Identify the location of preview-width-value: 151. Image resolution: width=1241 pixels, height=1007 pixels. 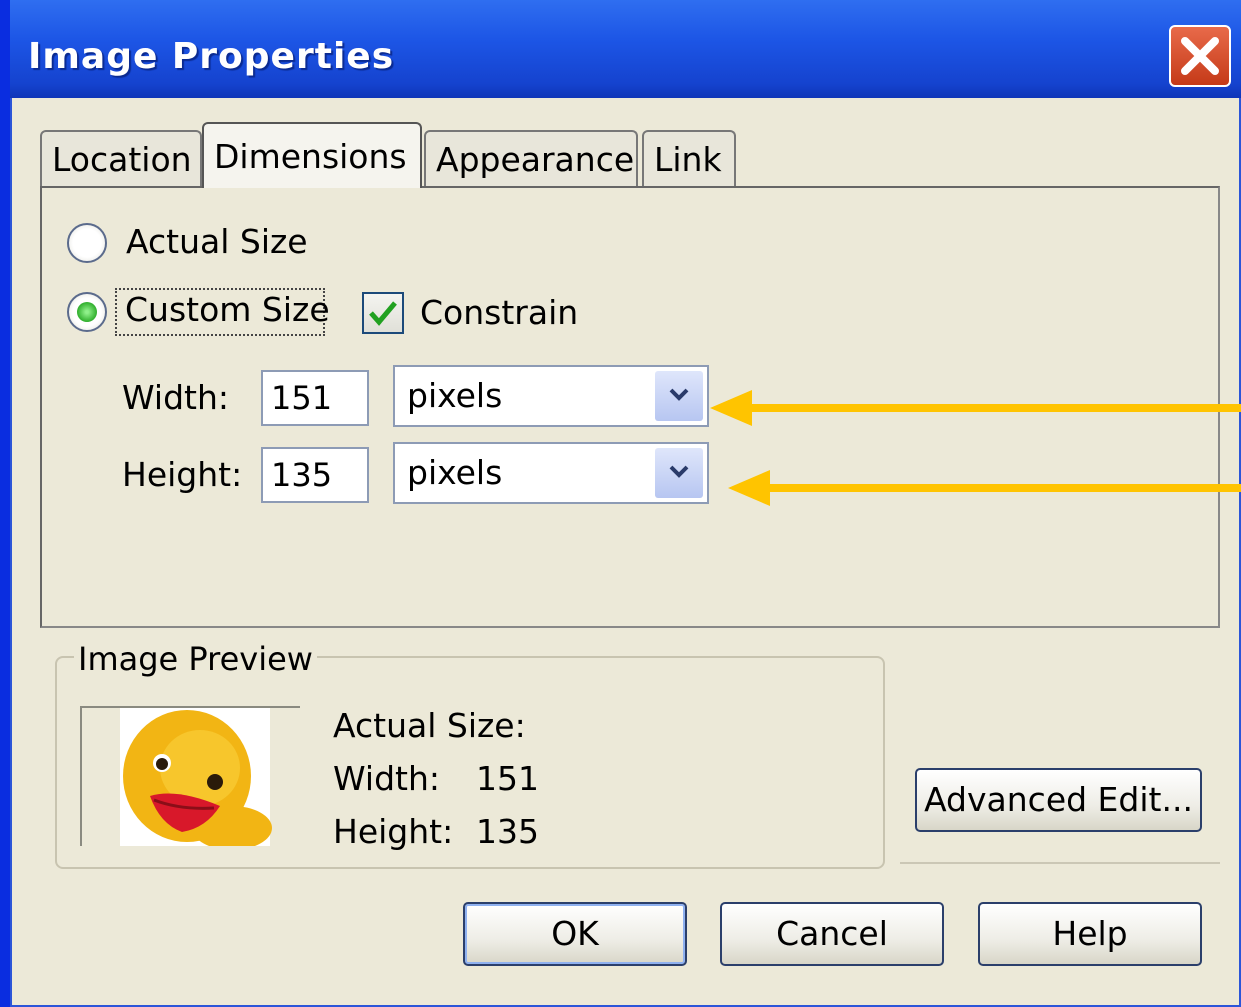
(507, 778).